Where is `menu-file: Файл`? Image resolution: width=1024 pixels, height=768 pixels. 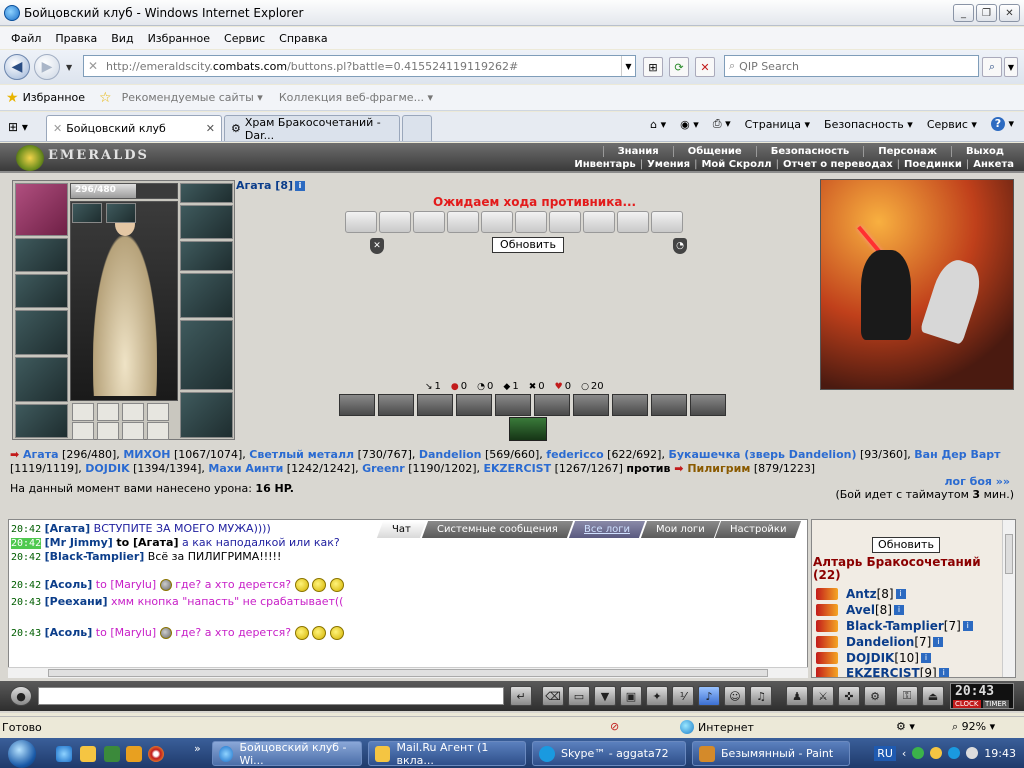
menu-file: Файл is located at coordinates (26, 38).